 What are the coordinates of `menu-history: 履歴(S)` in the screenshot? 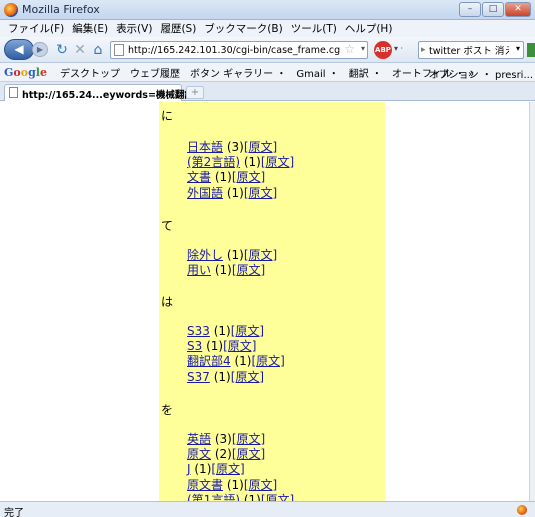 It's located at (178, 28).